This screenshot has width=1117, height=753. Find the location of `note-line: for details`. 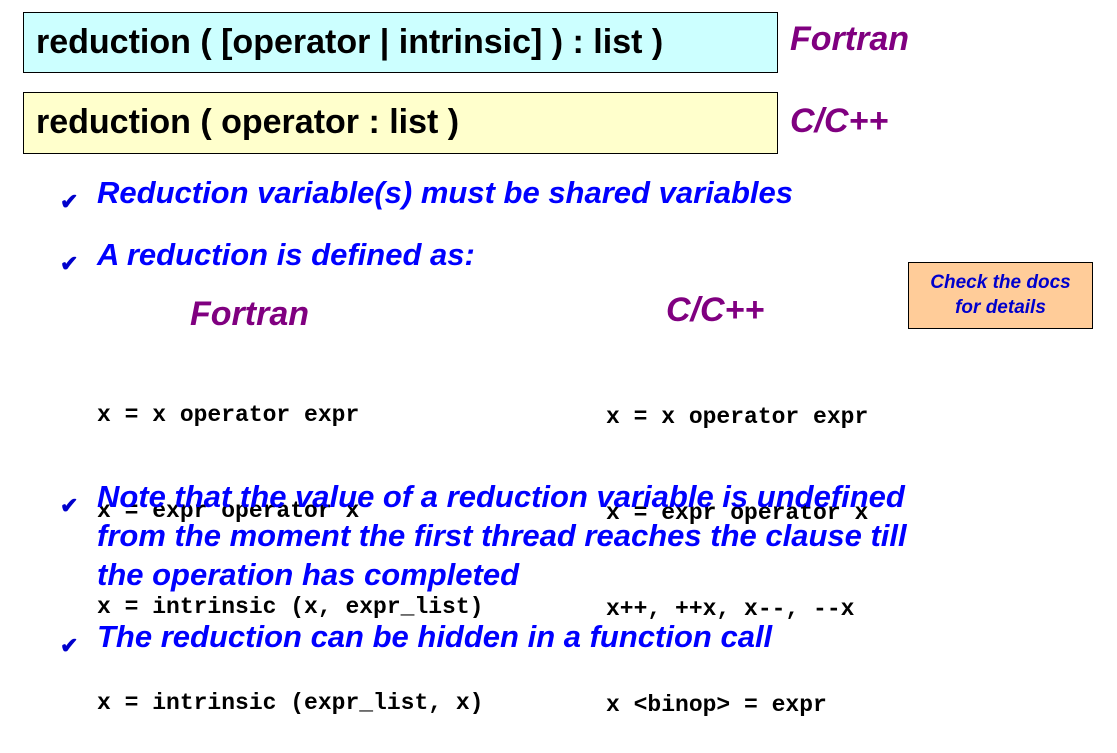

note-line: for details is located at coordinates (1000, 307).